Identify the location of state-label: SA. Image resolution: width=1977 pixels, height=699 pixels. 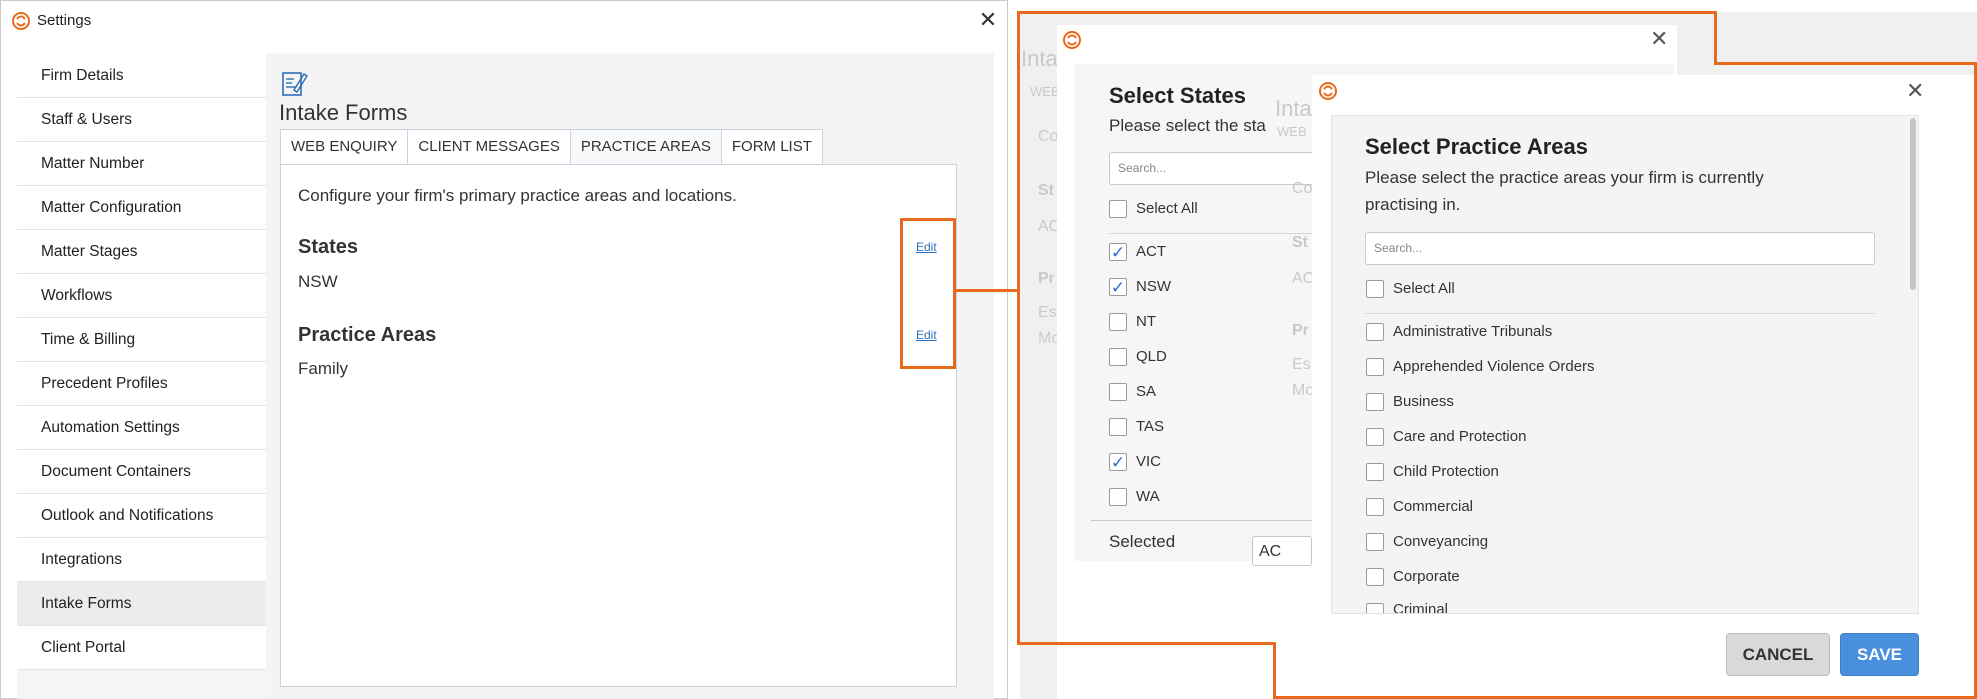
(1146, 391).